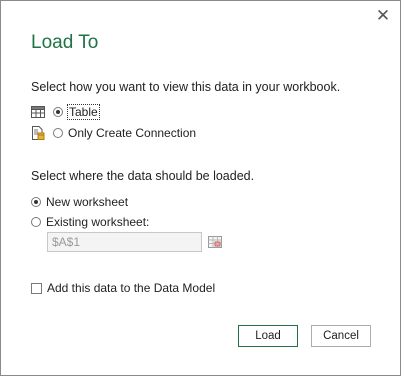  I want to click on range-selector-icon, so click(215, 242).